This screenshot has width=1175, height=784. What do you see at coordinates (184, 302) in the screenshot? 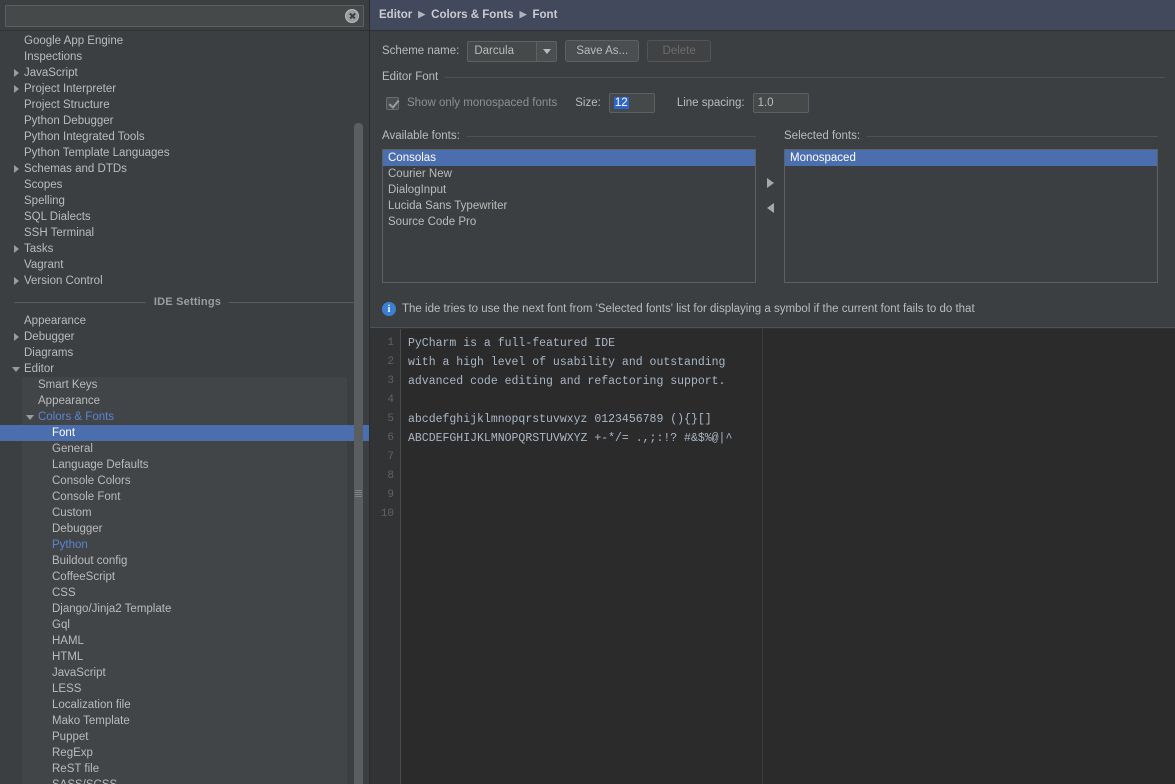
I see `ide-settings-separator: IDE Settings` at bounding box center [184, 302].